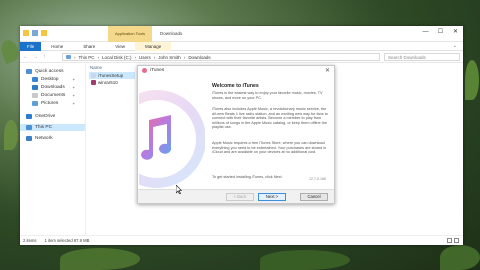 The height and width of the screenshot is (270, 480). I want to click on tab-file: File, so click(31, 46).